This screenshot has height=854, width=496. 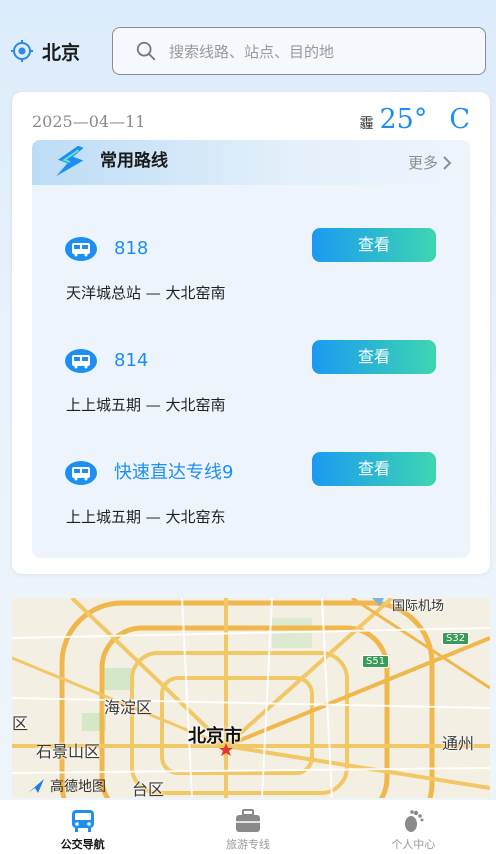 I want to click on date-text: 2025—04—11, so click(x=89, y=121).